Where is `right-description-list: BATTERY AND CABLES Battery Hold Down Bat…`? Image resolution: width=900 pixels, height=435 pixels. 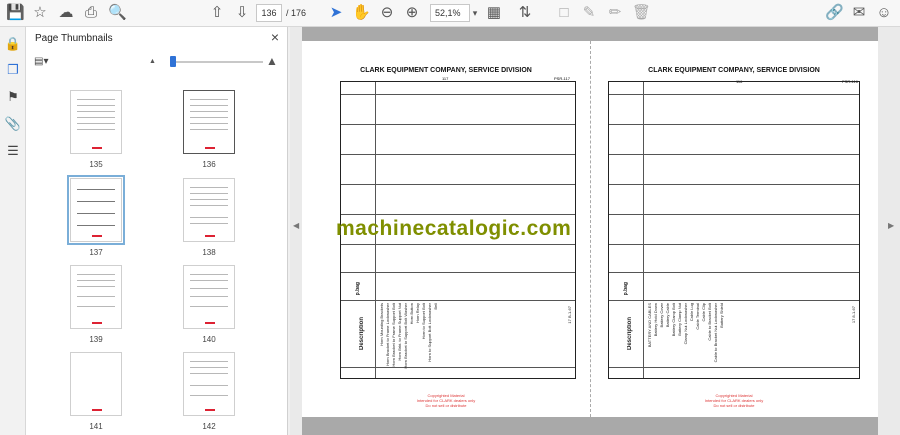
right-description-list: BATTERY AND CABLES Battery Hold Down Bat… is located at coordinates (692, 334).